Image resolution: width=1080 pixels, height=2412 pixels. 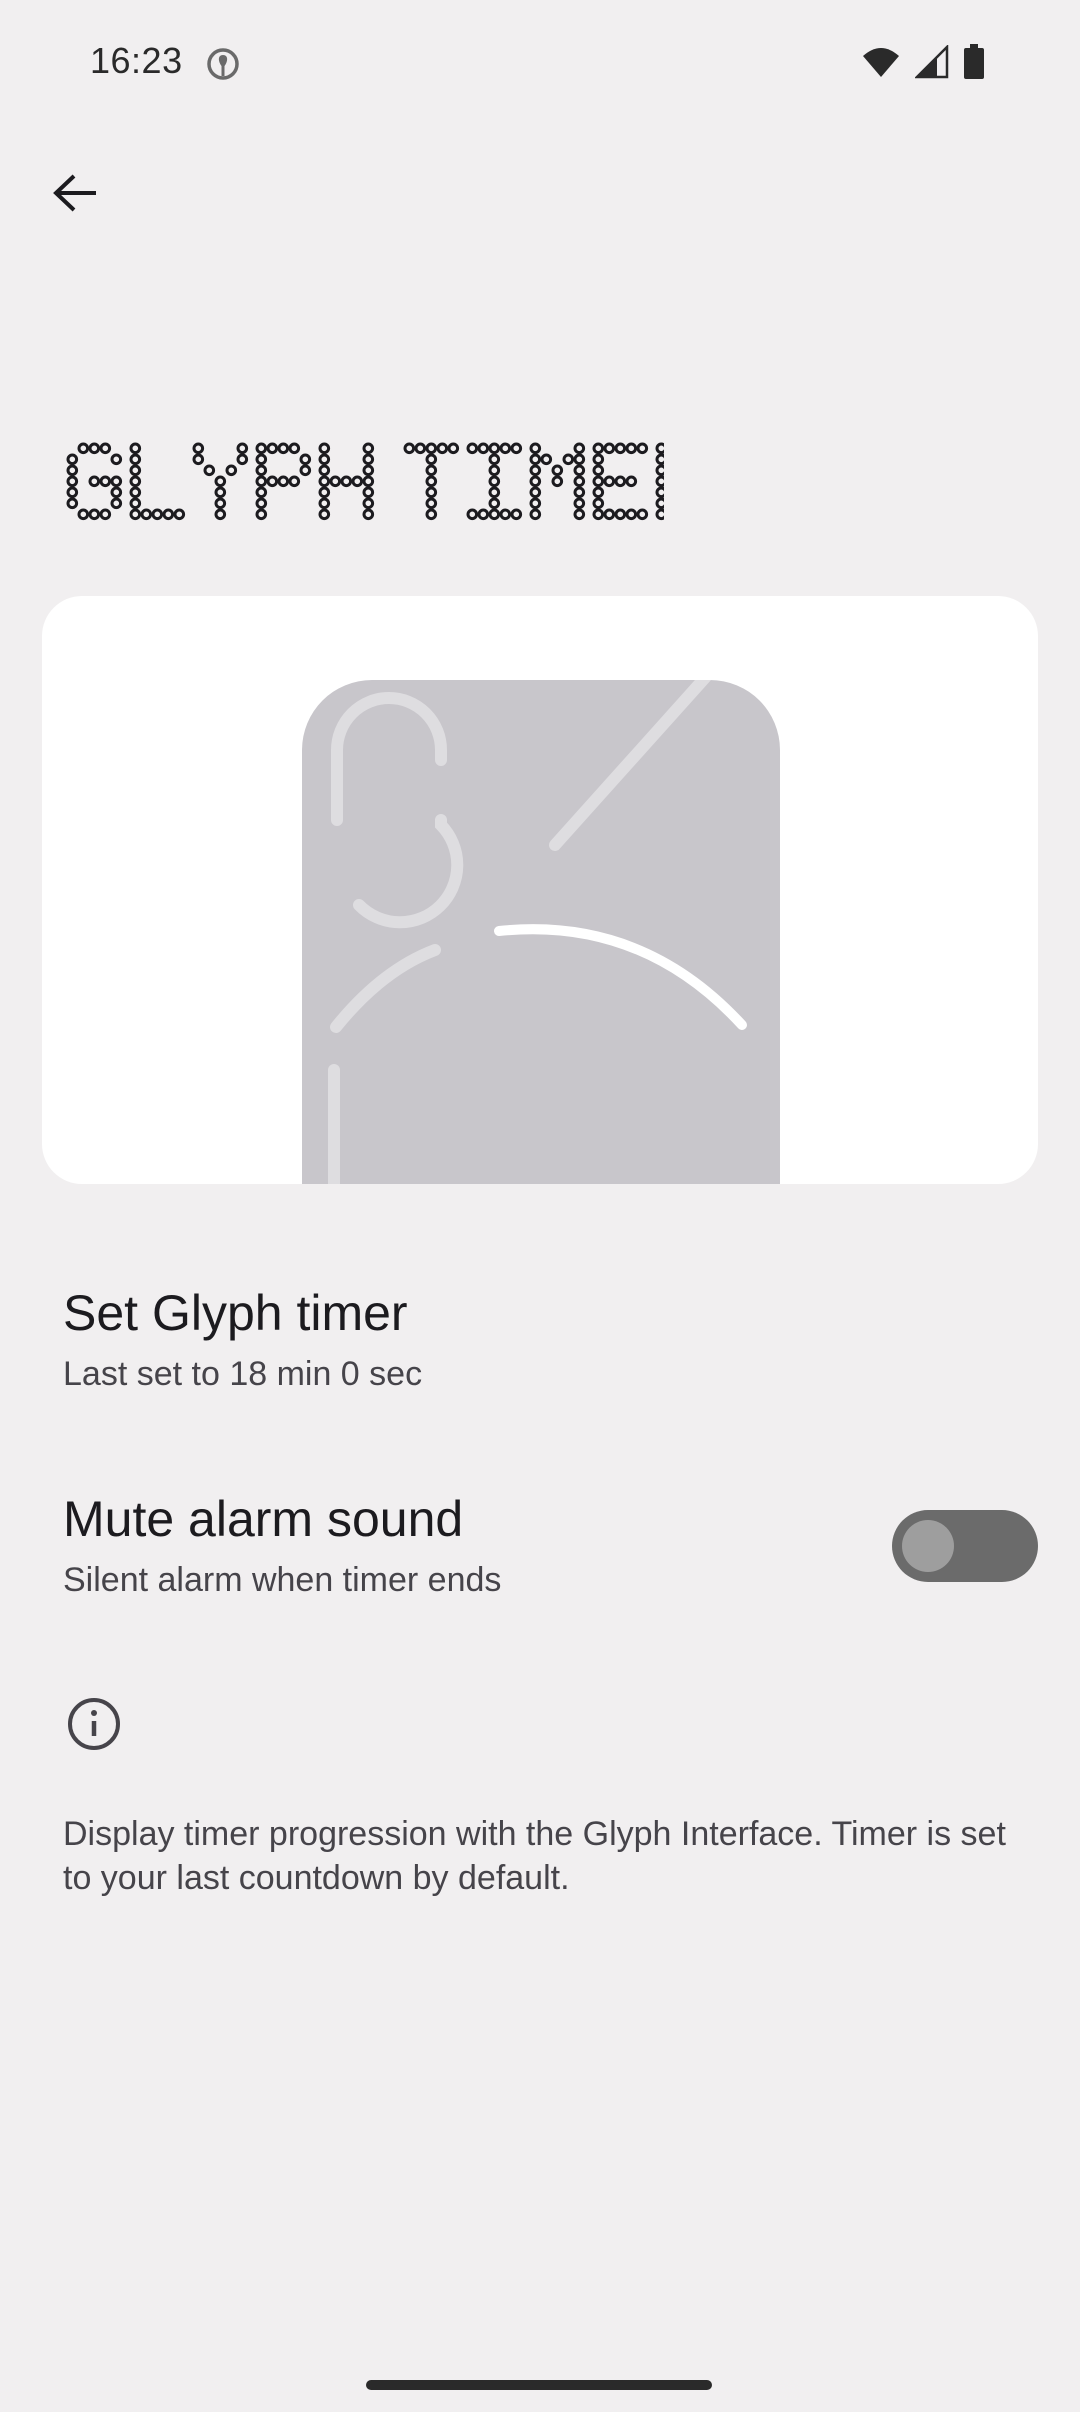 I want to click on arrow-back-icon, so click(x=75, y=195).